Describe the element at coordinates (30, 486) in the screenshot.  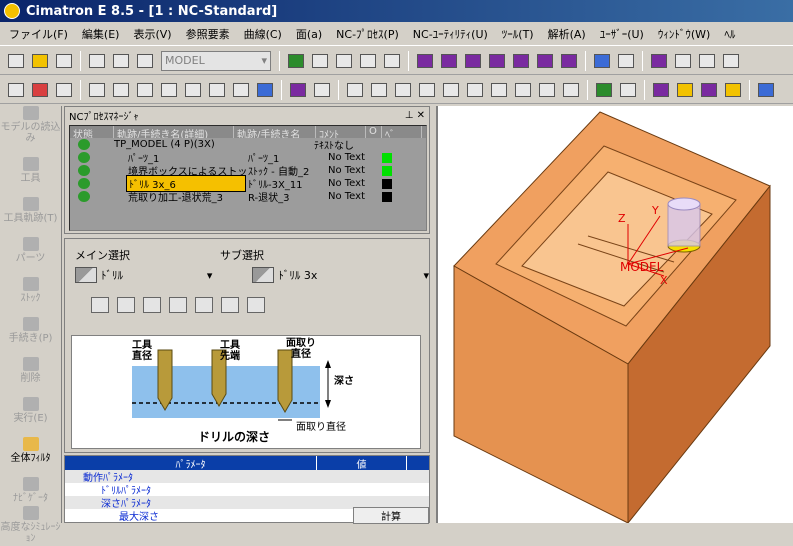
I see `sidebar-item-9: ﾅﾋﾞｹﾞｰﾀ` at that location.